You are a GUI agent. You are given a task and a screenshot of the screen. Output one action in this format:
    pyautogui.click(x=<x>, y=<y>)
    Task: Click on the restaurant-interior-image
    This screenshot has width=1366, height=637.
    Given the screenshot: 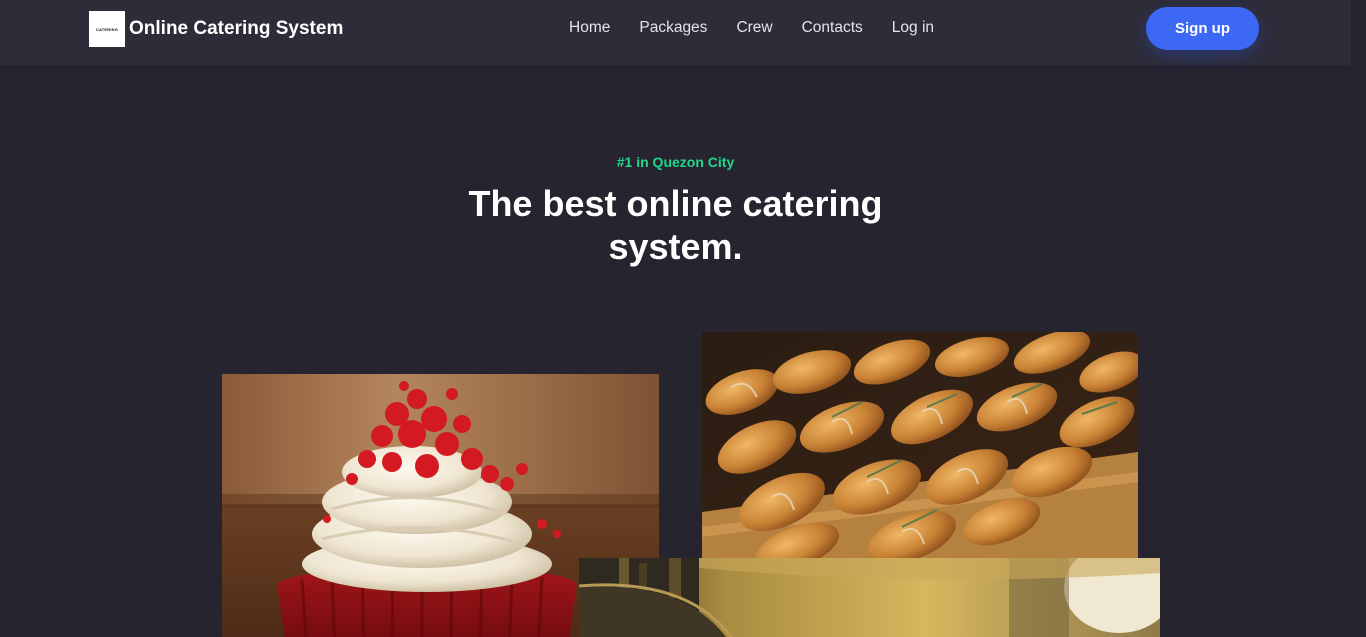 What is the action you would take?
    pyautogui.click(x=869, y=597)
    